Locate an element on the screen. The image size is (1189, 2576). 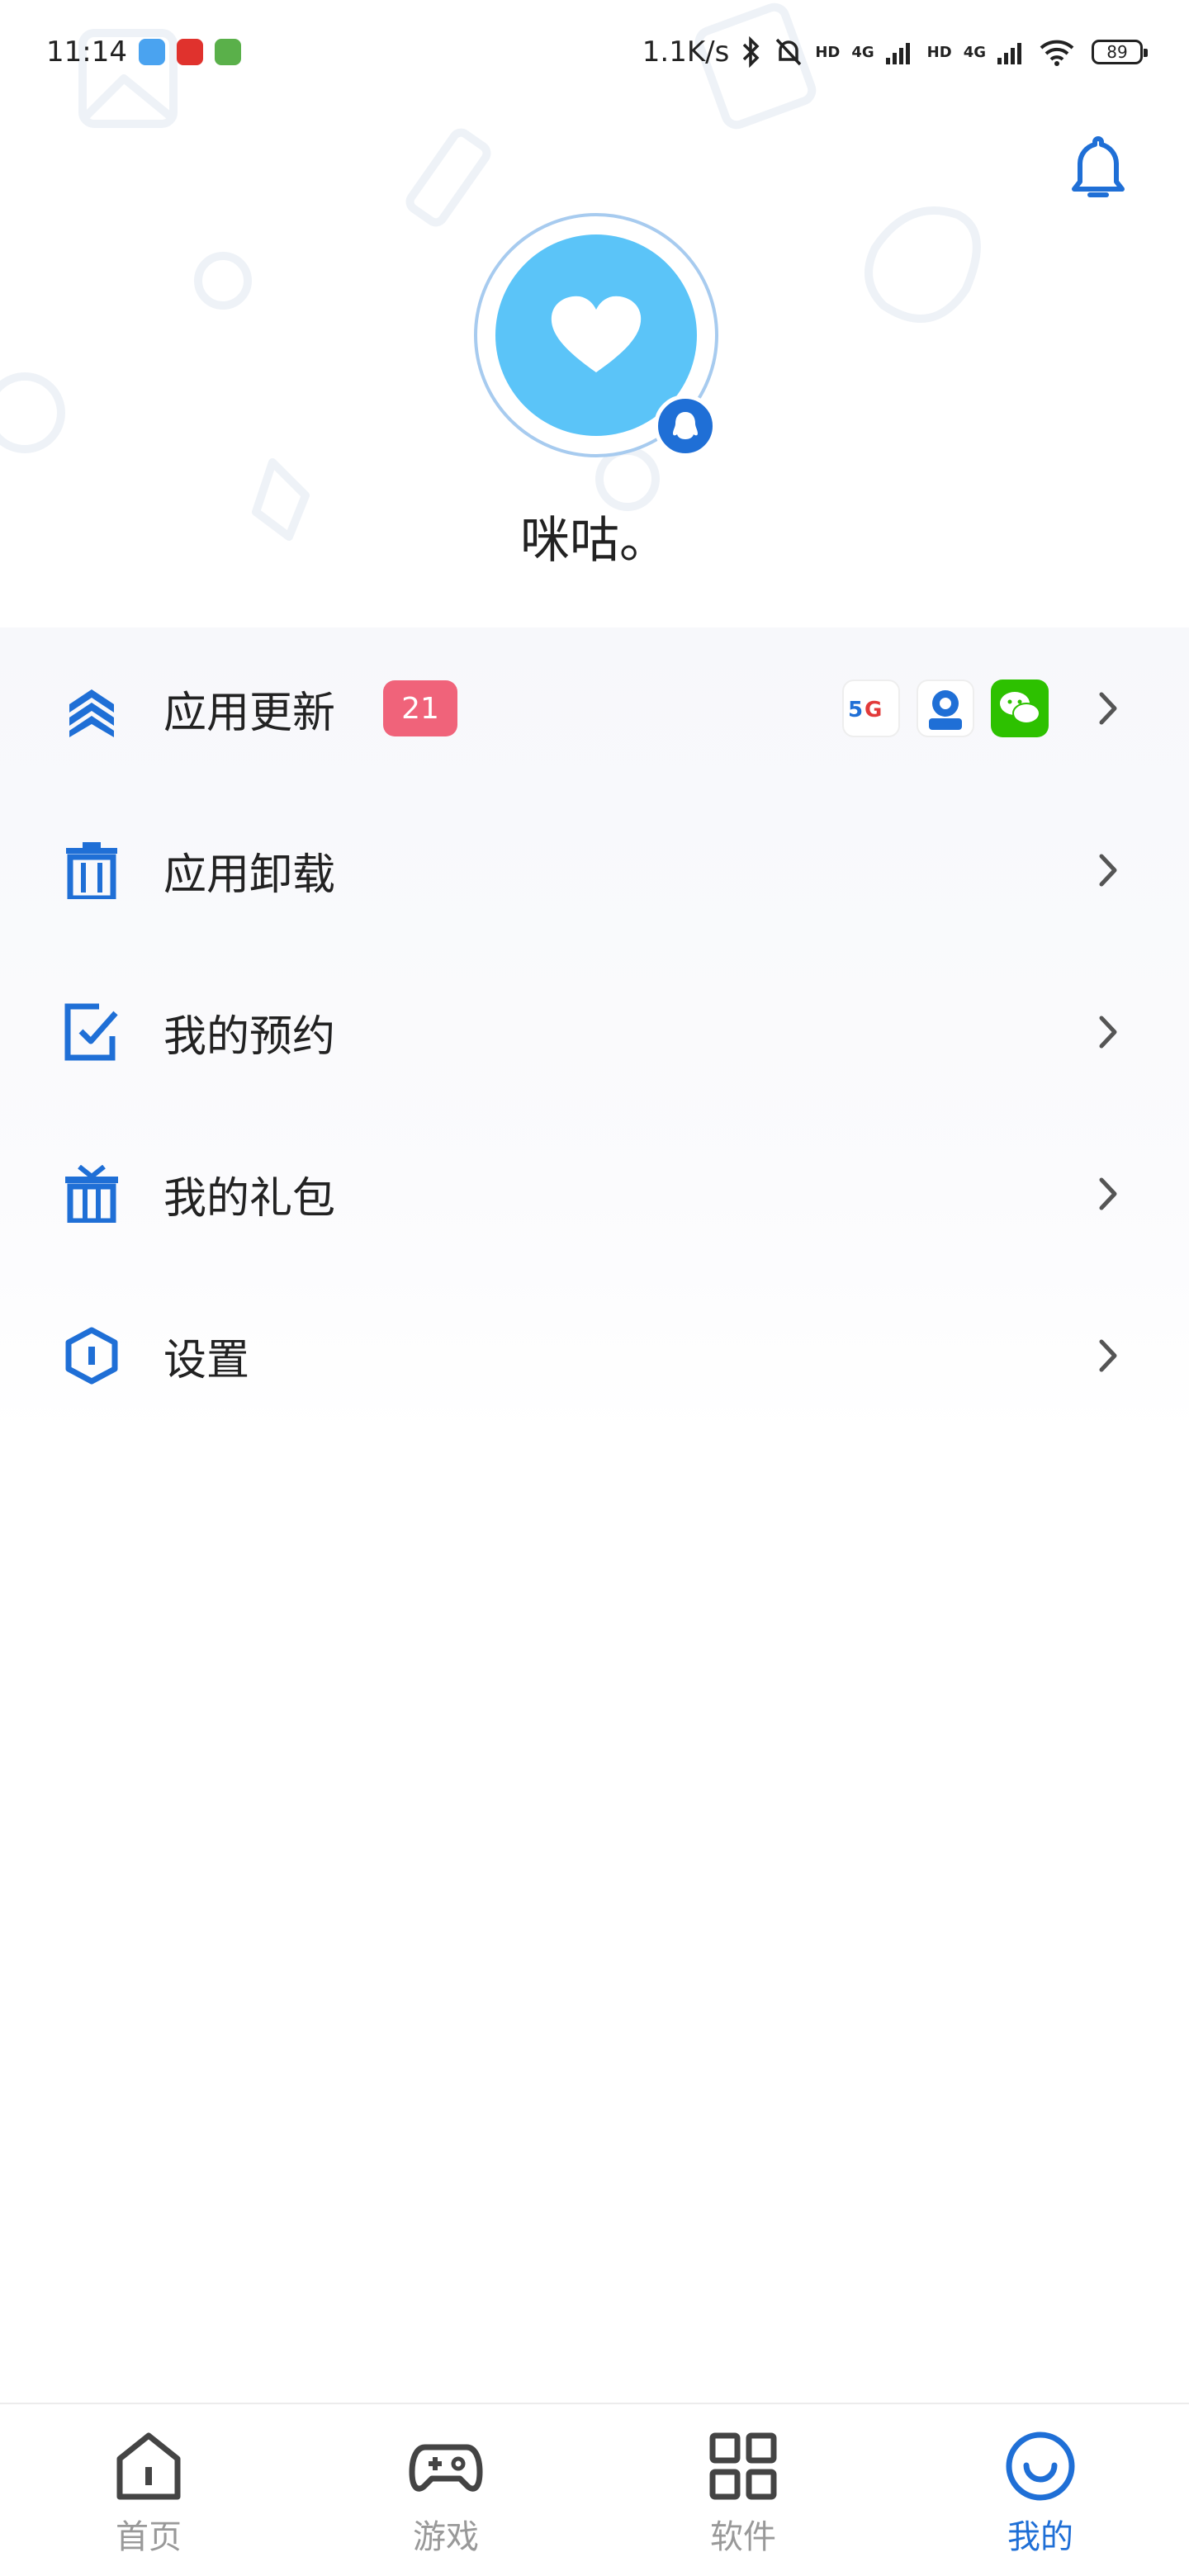
menu-item-label: 我的预约 is located at coordinates (249, 1036).